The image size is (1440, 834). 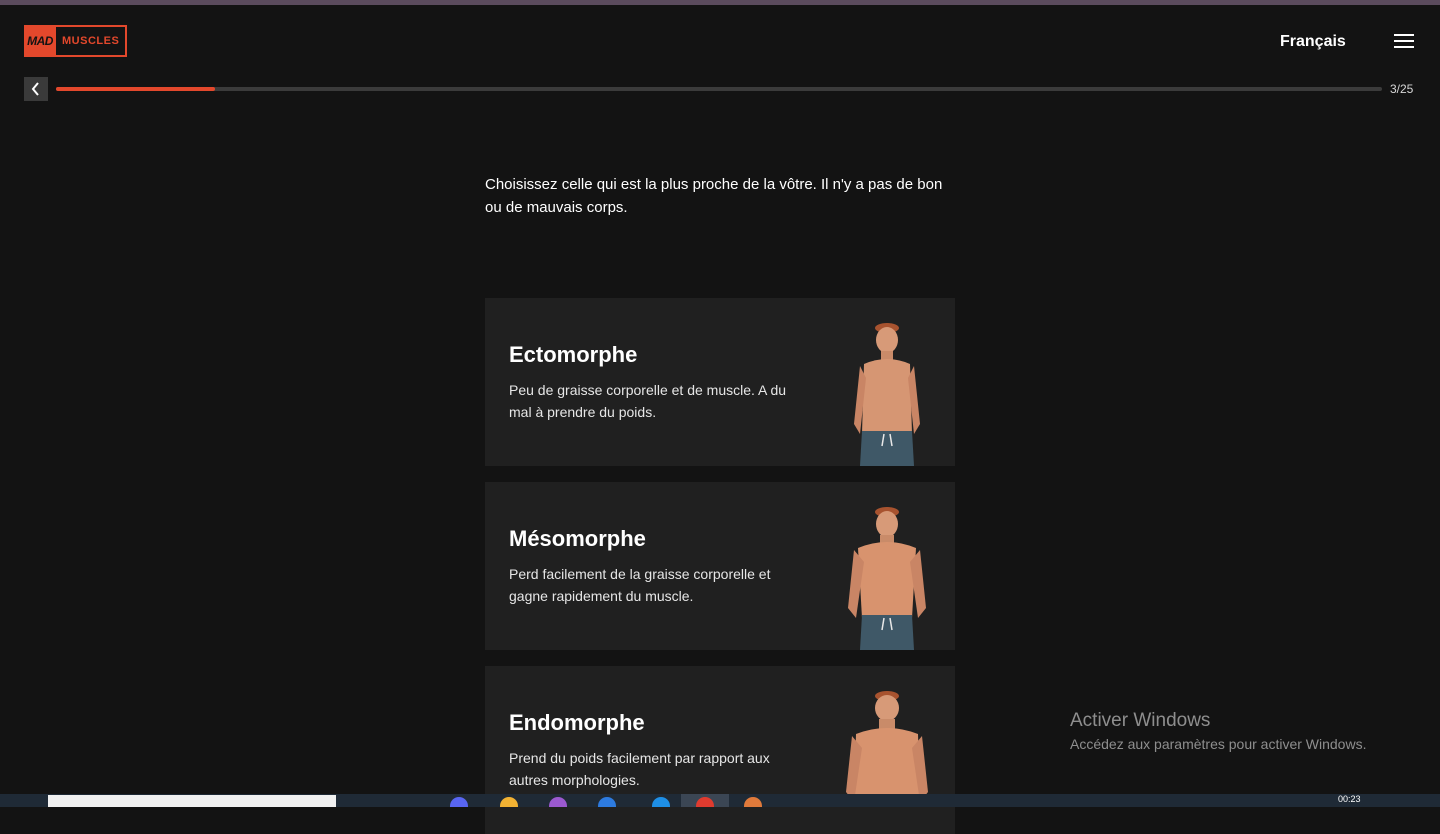 What do you see at coordinates (573, 354) in the screenshot?
I see `option-title: Ectomorphe` at bounding box center [573, 354].